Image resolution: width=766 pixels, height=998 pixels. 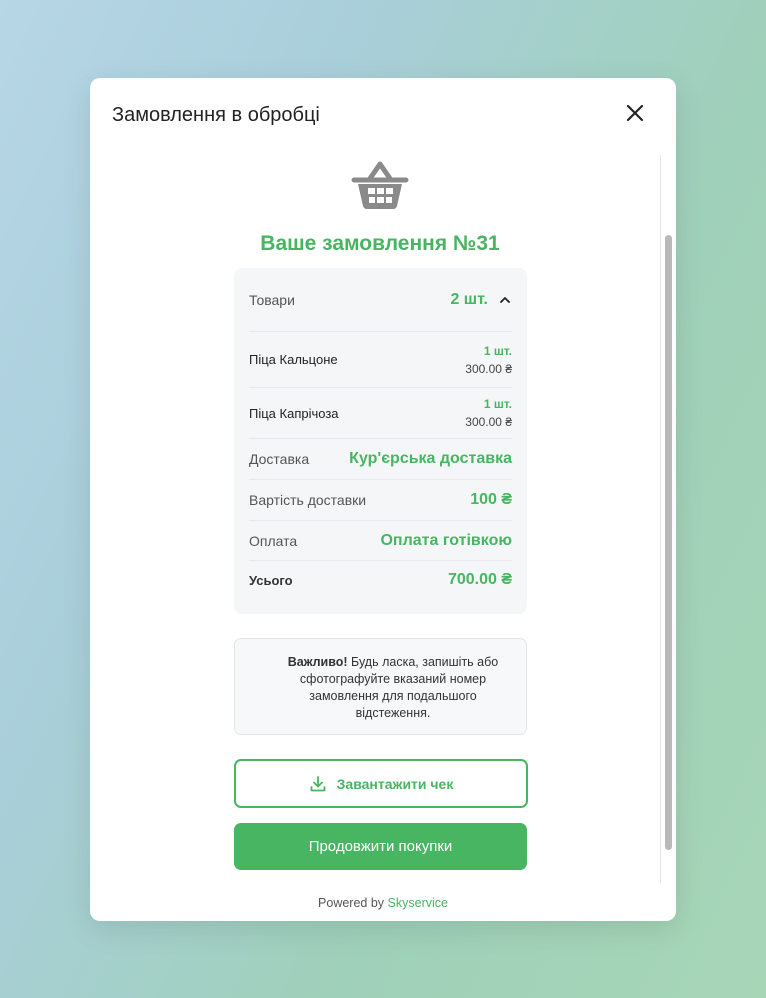 What do you see at coordinates (380, 185) in the screenshot?
I see `basket-icon` at bounding box center [380, 185].